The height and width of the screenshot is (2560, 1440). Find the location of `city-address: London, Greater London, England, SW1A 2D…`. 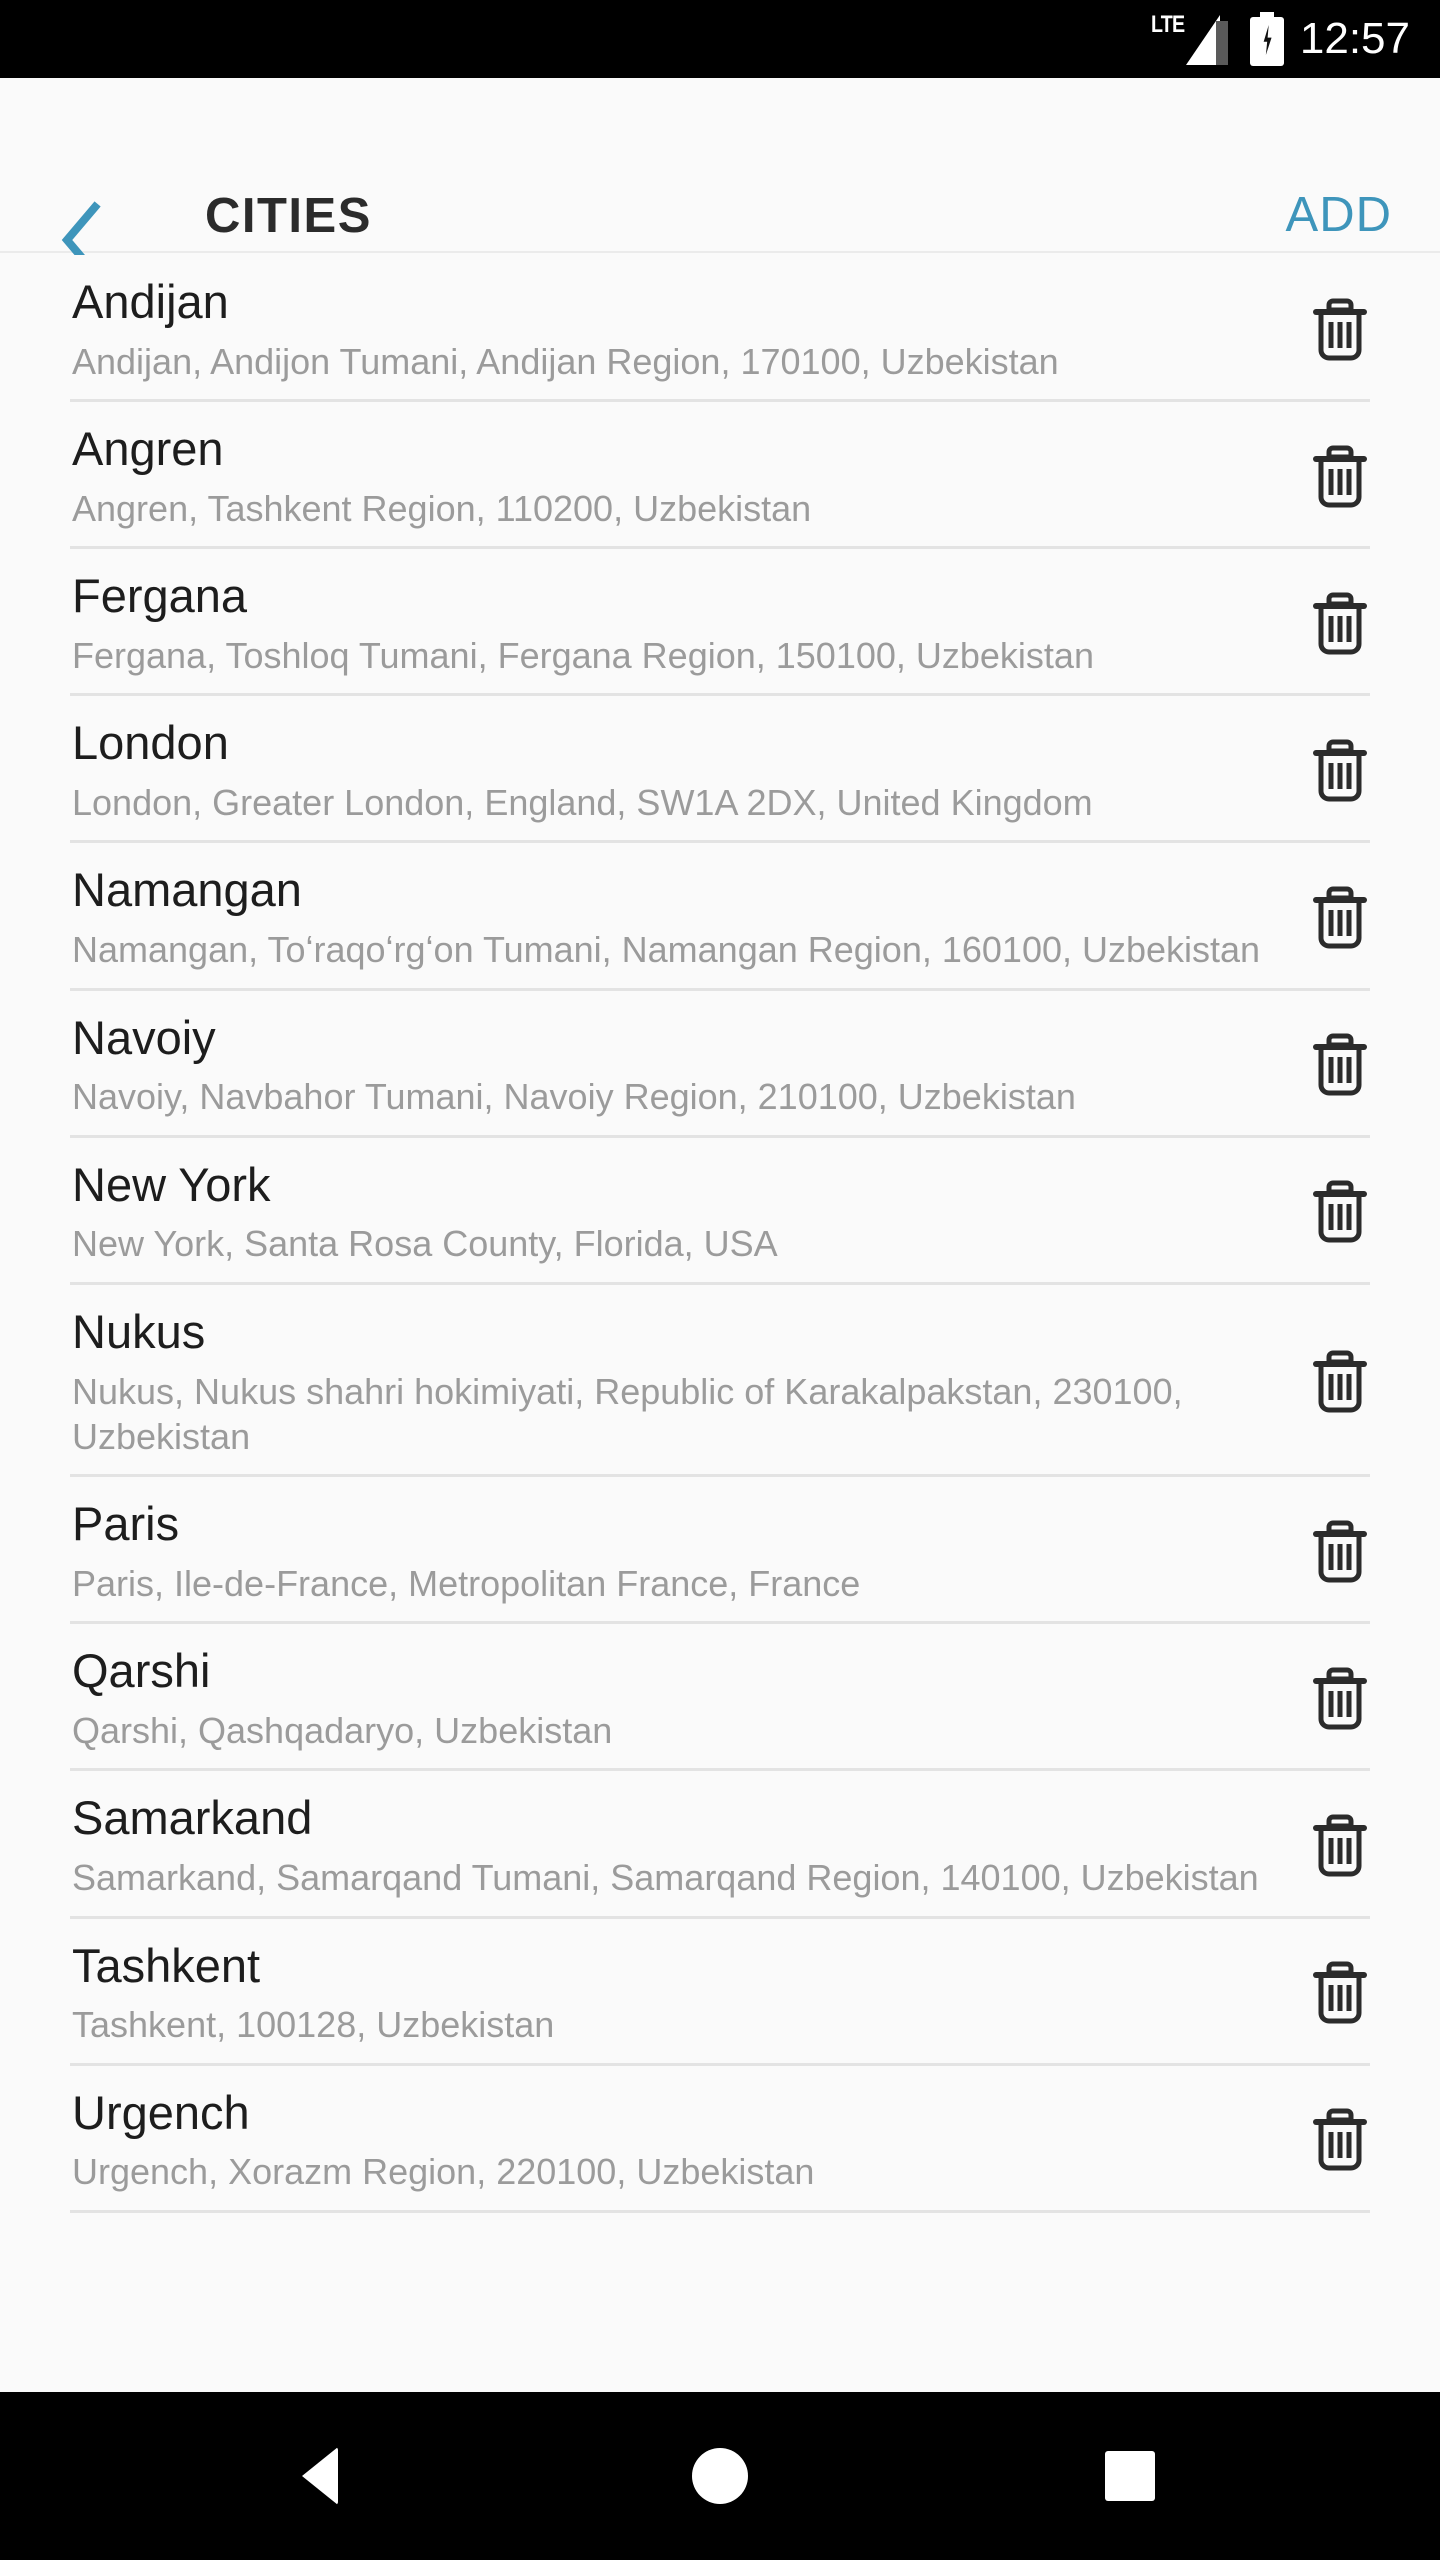

city-address: London, Greater London, England, SW1A 2D… is located at coordinates (582, 803).